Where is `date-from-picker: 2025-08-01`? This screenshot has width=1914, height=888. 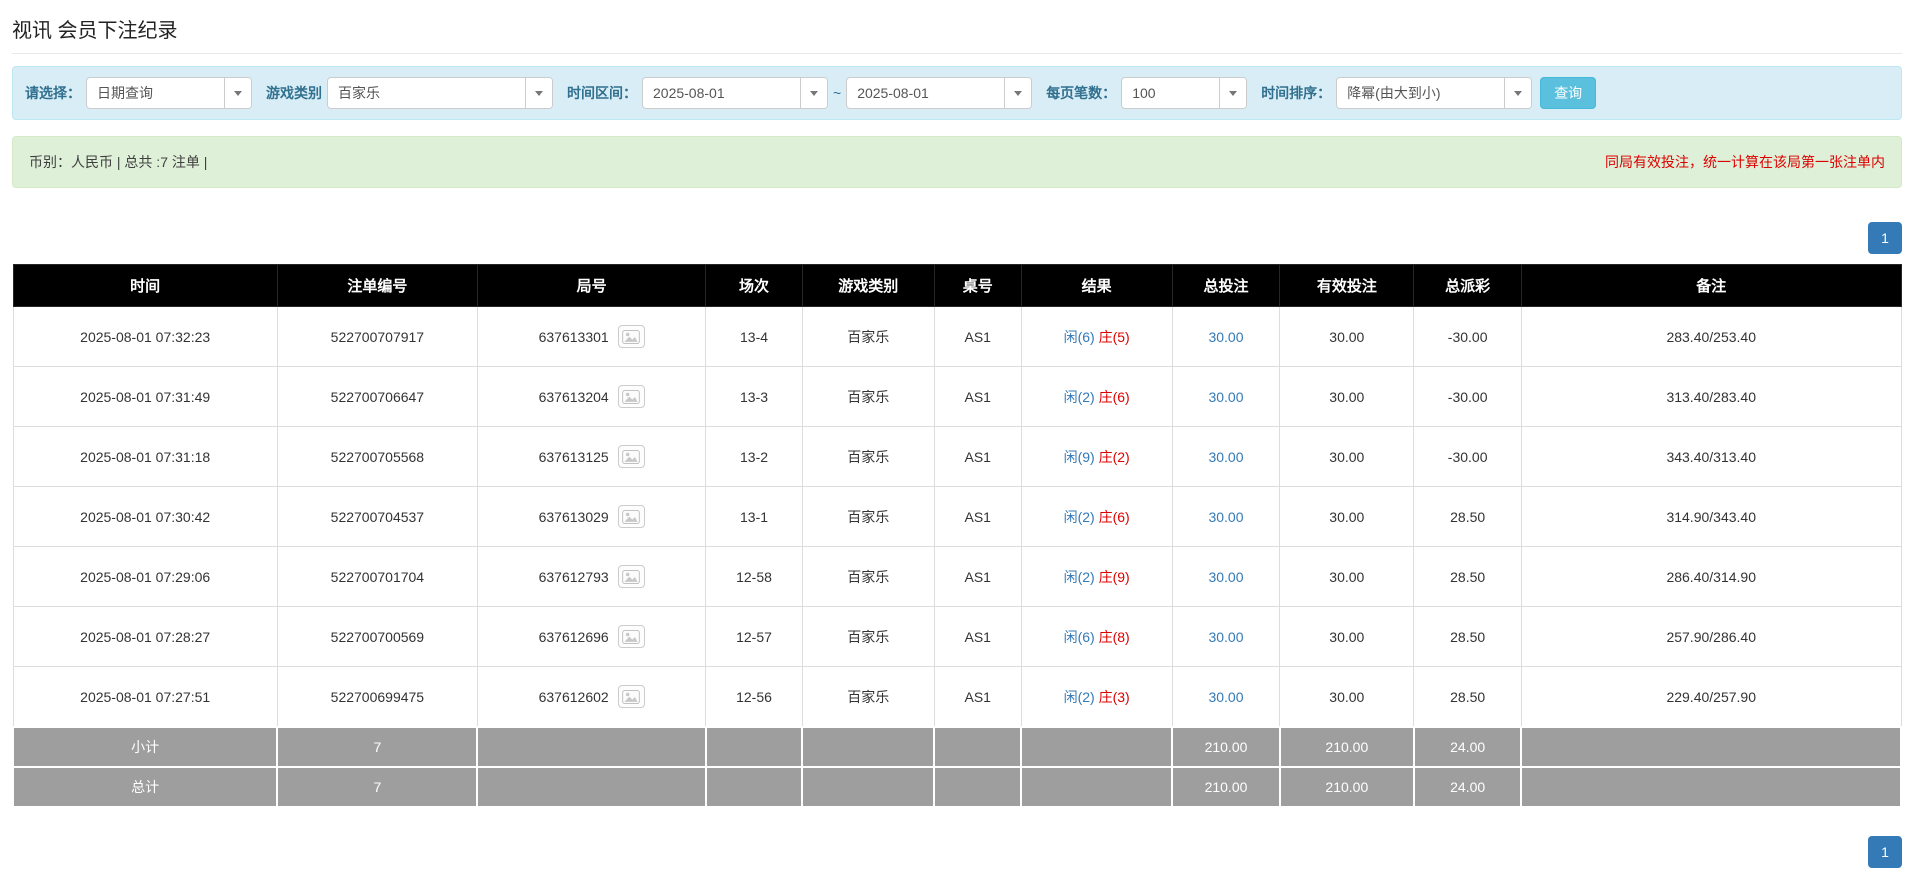
date-from-picker: 2025-08-01 is located at coordinates (735, 93).